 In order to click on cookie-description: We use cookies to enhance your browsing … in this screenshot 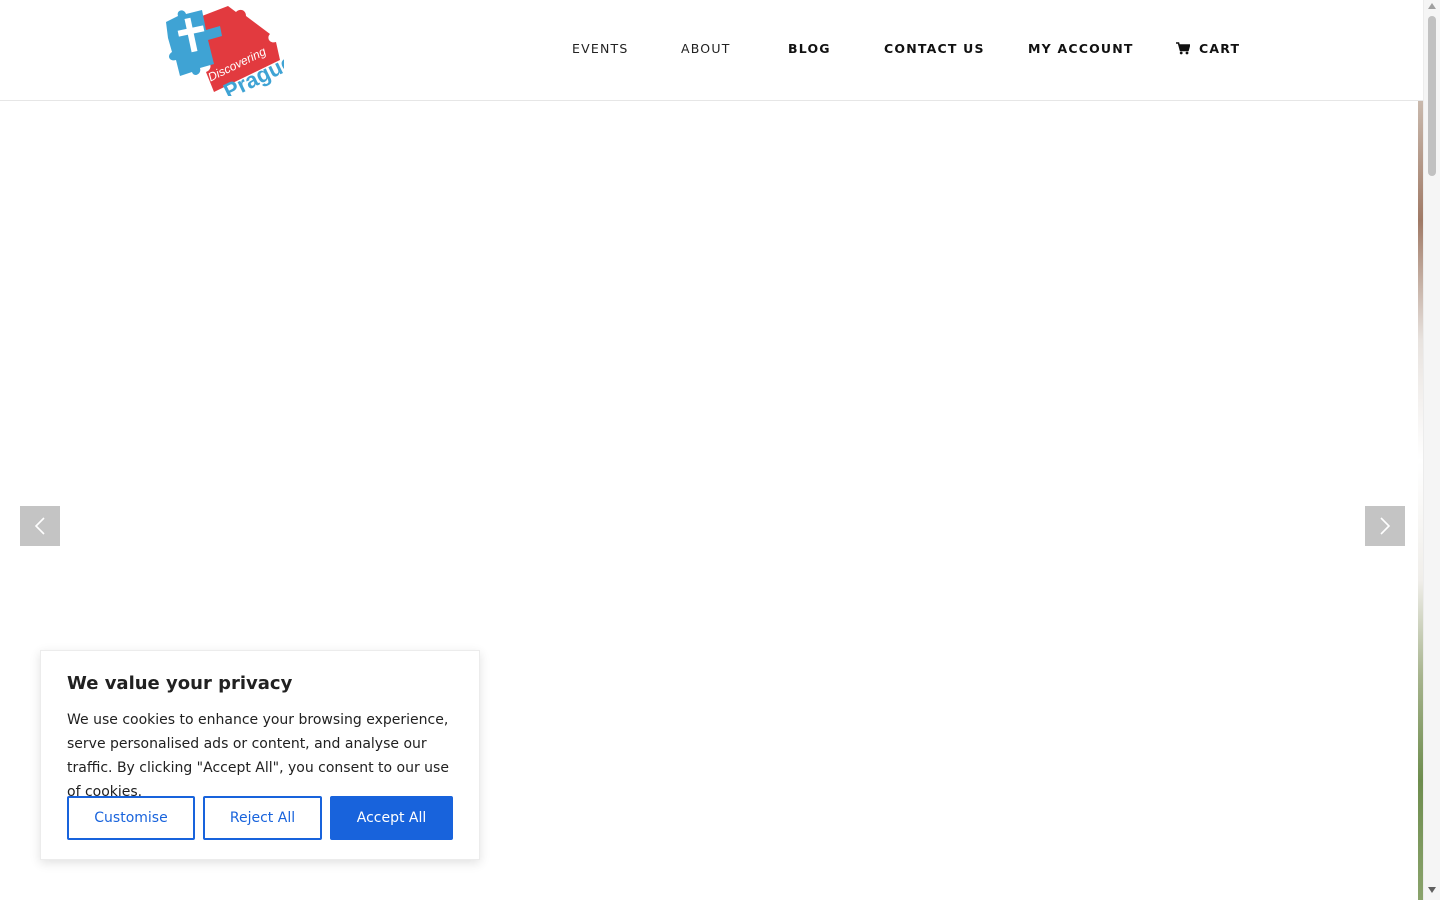, I will do `click(258, 756)`.